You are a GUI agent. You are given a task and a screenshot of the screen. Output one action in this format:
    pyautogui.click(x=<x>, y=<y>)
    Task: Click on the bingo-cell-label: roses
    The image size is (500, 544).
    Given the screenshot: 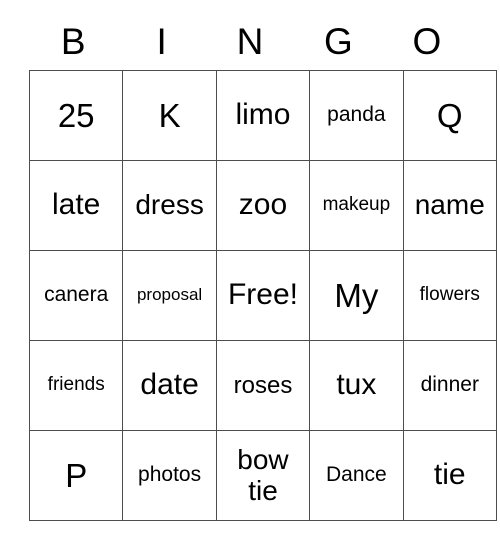 What is the action you would take?
    pyautogui.click(x=263, y=385)
    